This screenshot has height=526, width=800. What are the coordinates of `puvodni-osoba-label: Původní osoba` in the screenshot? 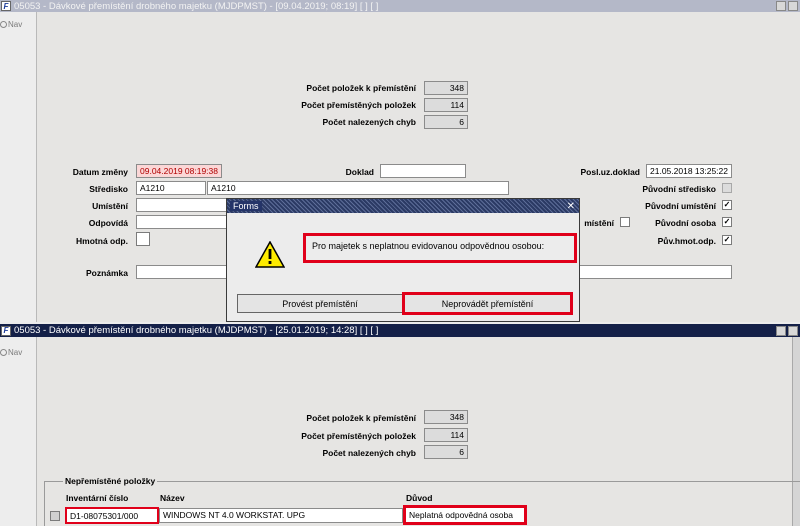 It's located at (685, 223).